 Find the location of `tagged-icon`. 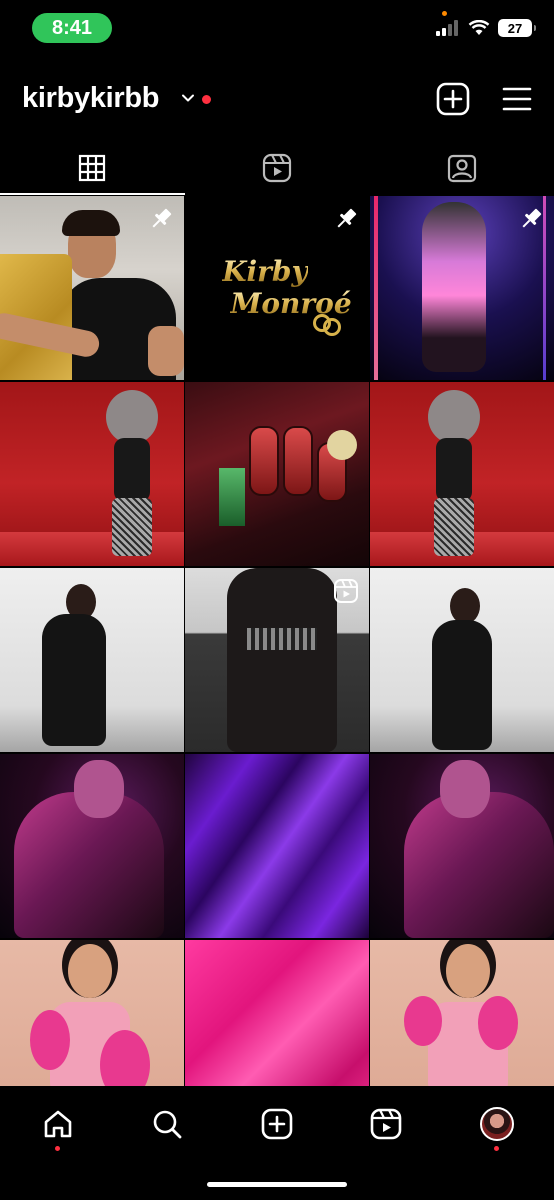

tagged-icon is located at coordinates (461, 168).